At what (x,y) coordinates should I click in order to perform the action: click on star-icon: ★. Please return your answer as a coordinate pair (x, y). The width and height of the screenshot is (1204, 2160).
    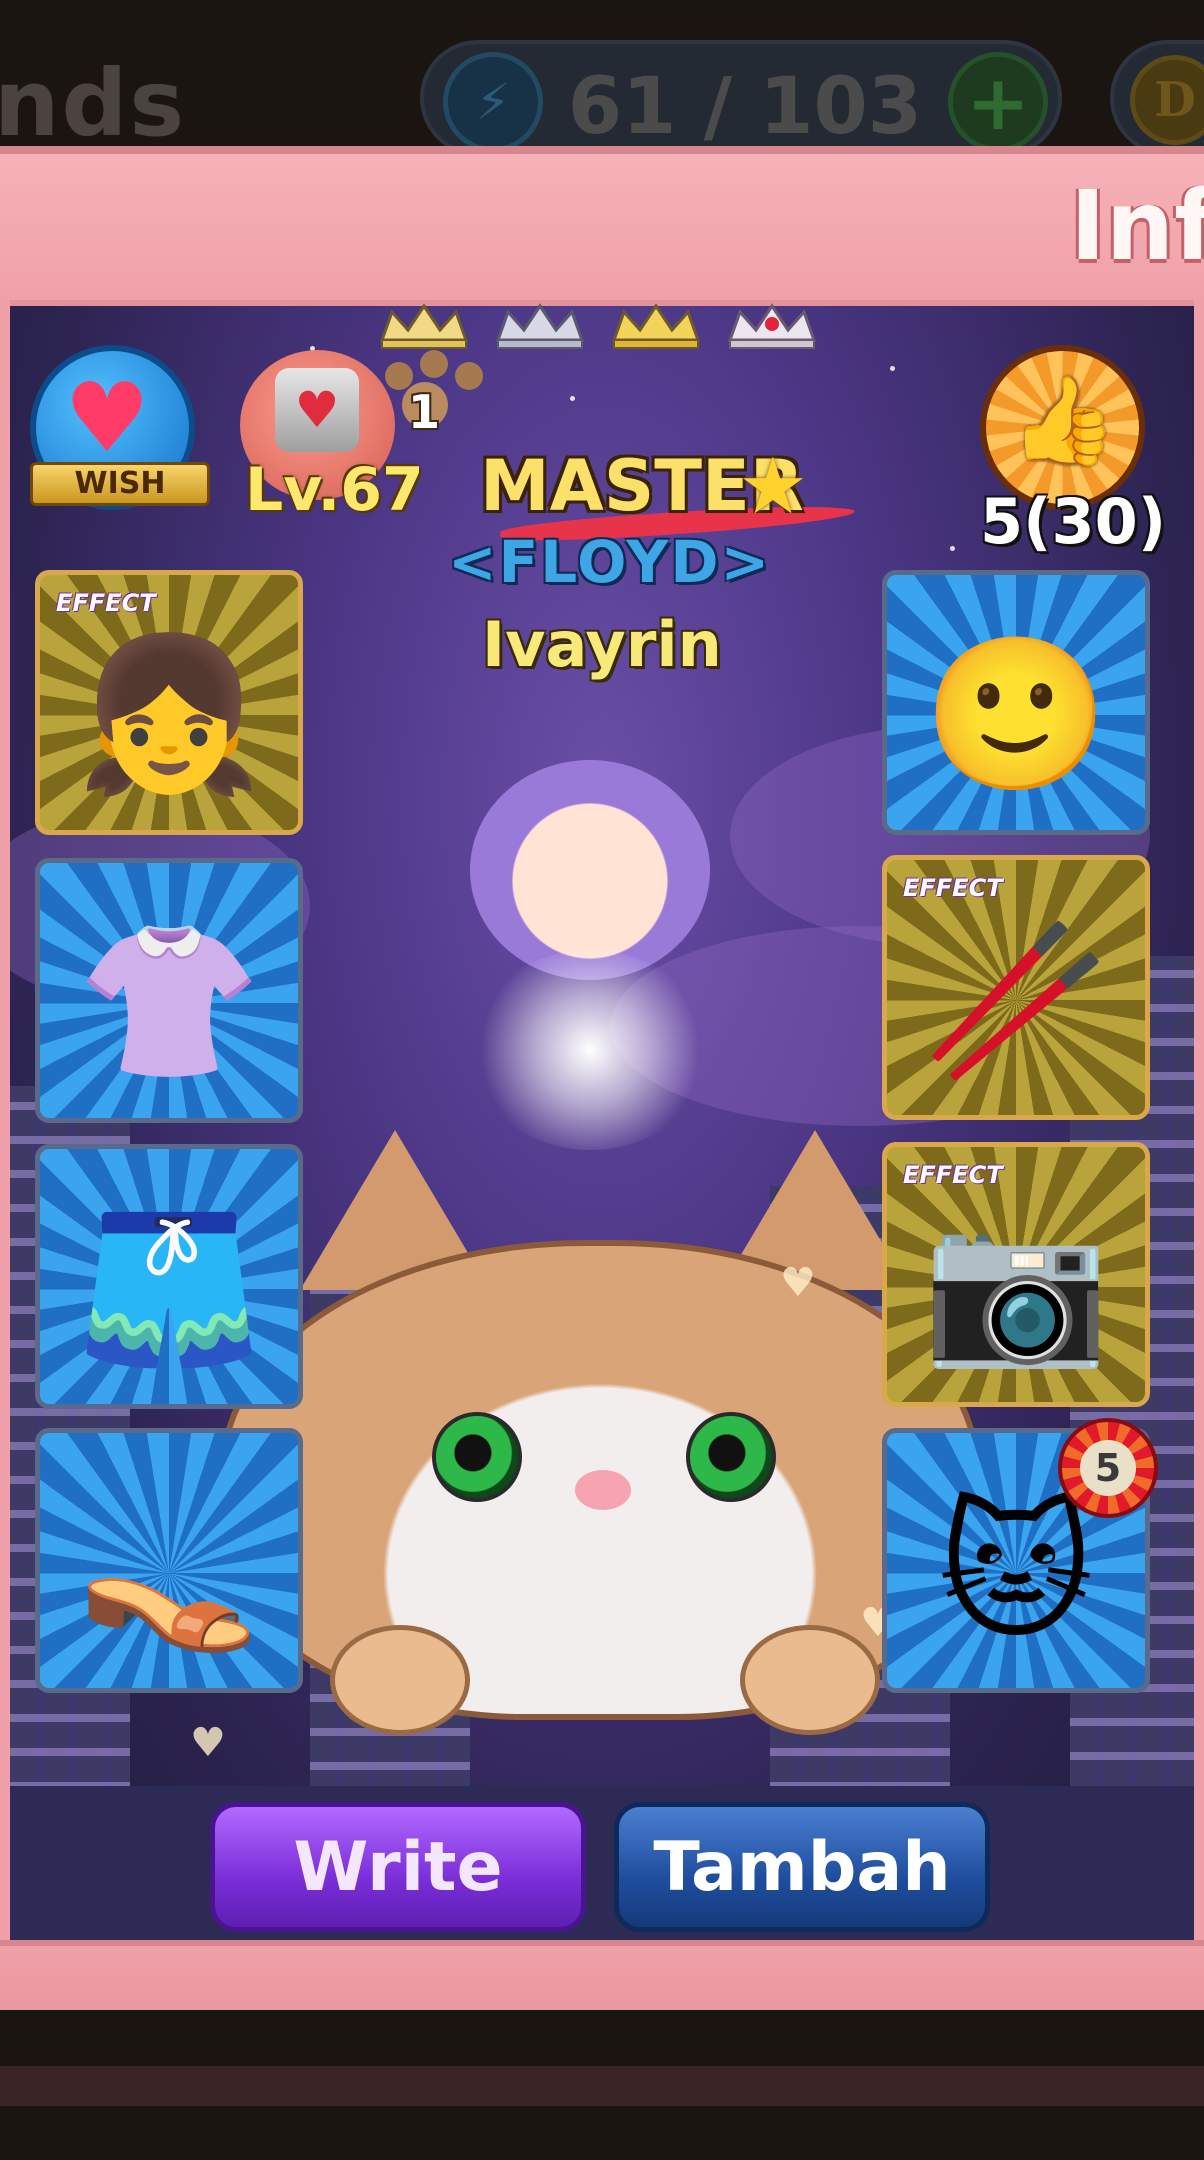
    Looking at the image, I should click on (773, 487).